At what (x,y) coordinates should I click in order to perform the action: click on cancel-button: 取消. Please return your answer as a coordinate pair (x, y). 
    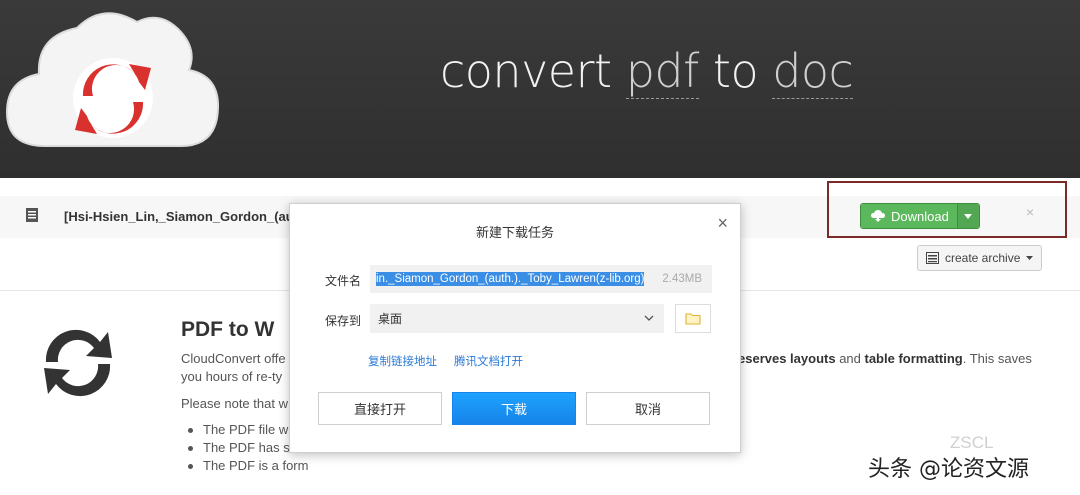
    Looking at the image, I should click on (648, 408).